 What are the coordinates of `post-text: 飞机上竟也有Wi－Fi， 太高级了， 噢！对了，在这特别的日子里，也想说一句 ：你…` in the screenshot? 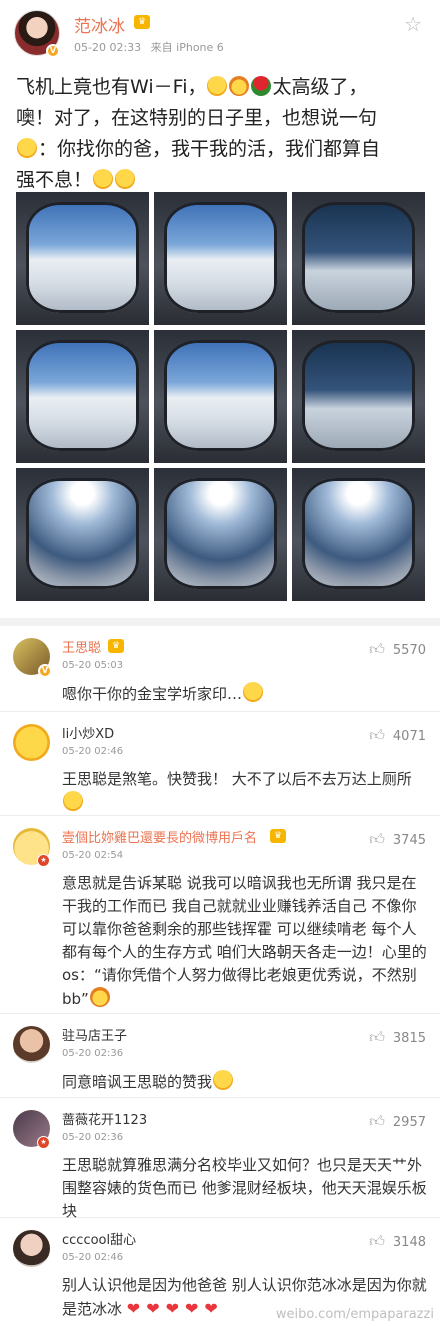 It's located at (221, 134).